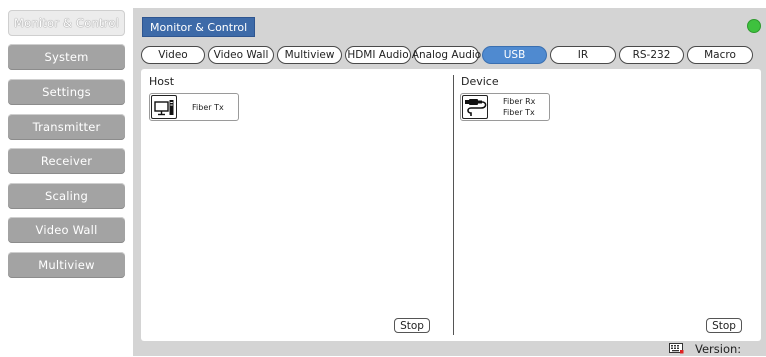 This screenshot has width=766, height=357. What do you see at coordinates (66, 127) in the screenshot?
I see `sidebar-item-transmitter: Transmitter` at bounding box center [66, 127].